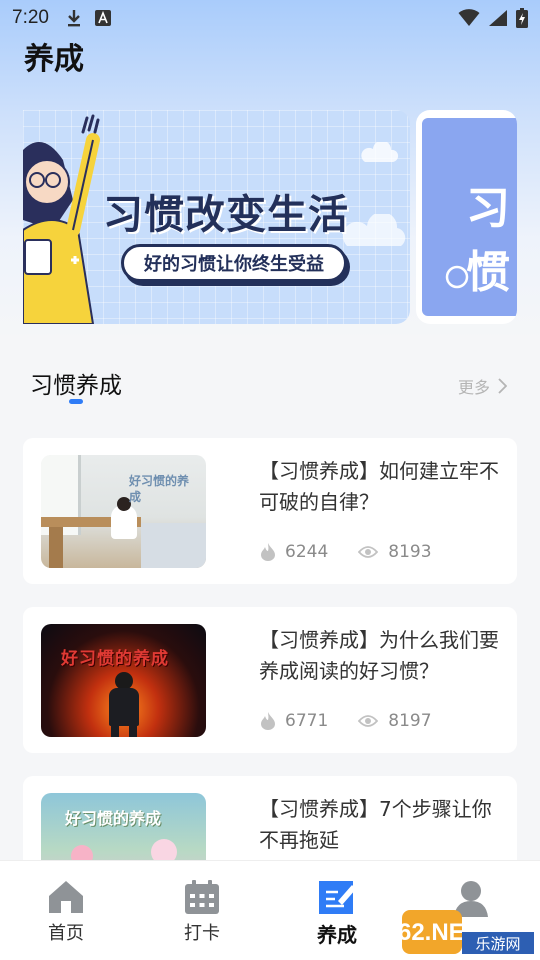  I want to click on nav-label: 首页, so click(66, 933).